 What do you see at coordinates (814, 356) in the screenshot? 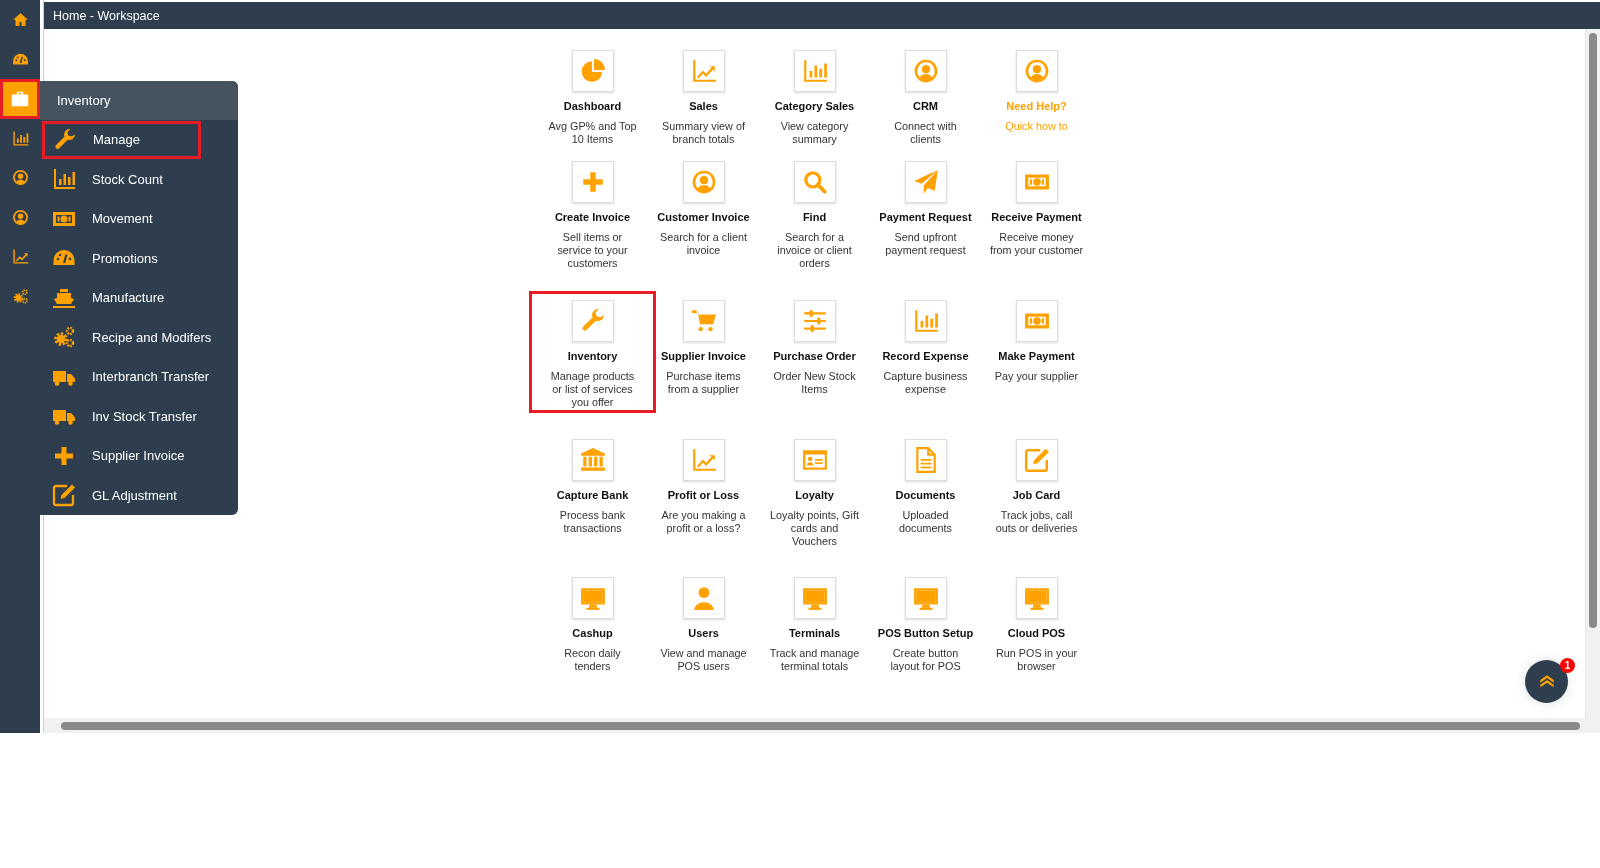
I see `tile-title: Purchase Order` at bounding box center [814, 356].